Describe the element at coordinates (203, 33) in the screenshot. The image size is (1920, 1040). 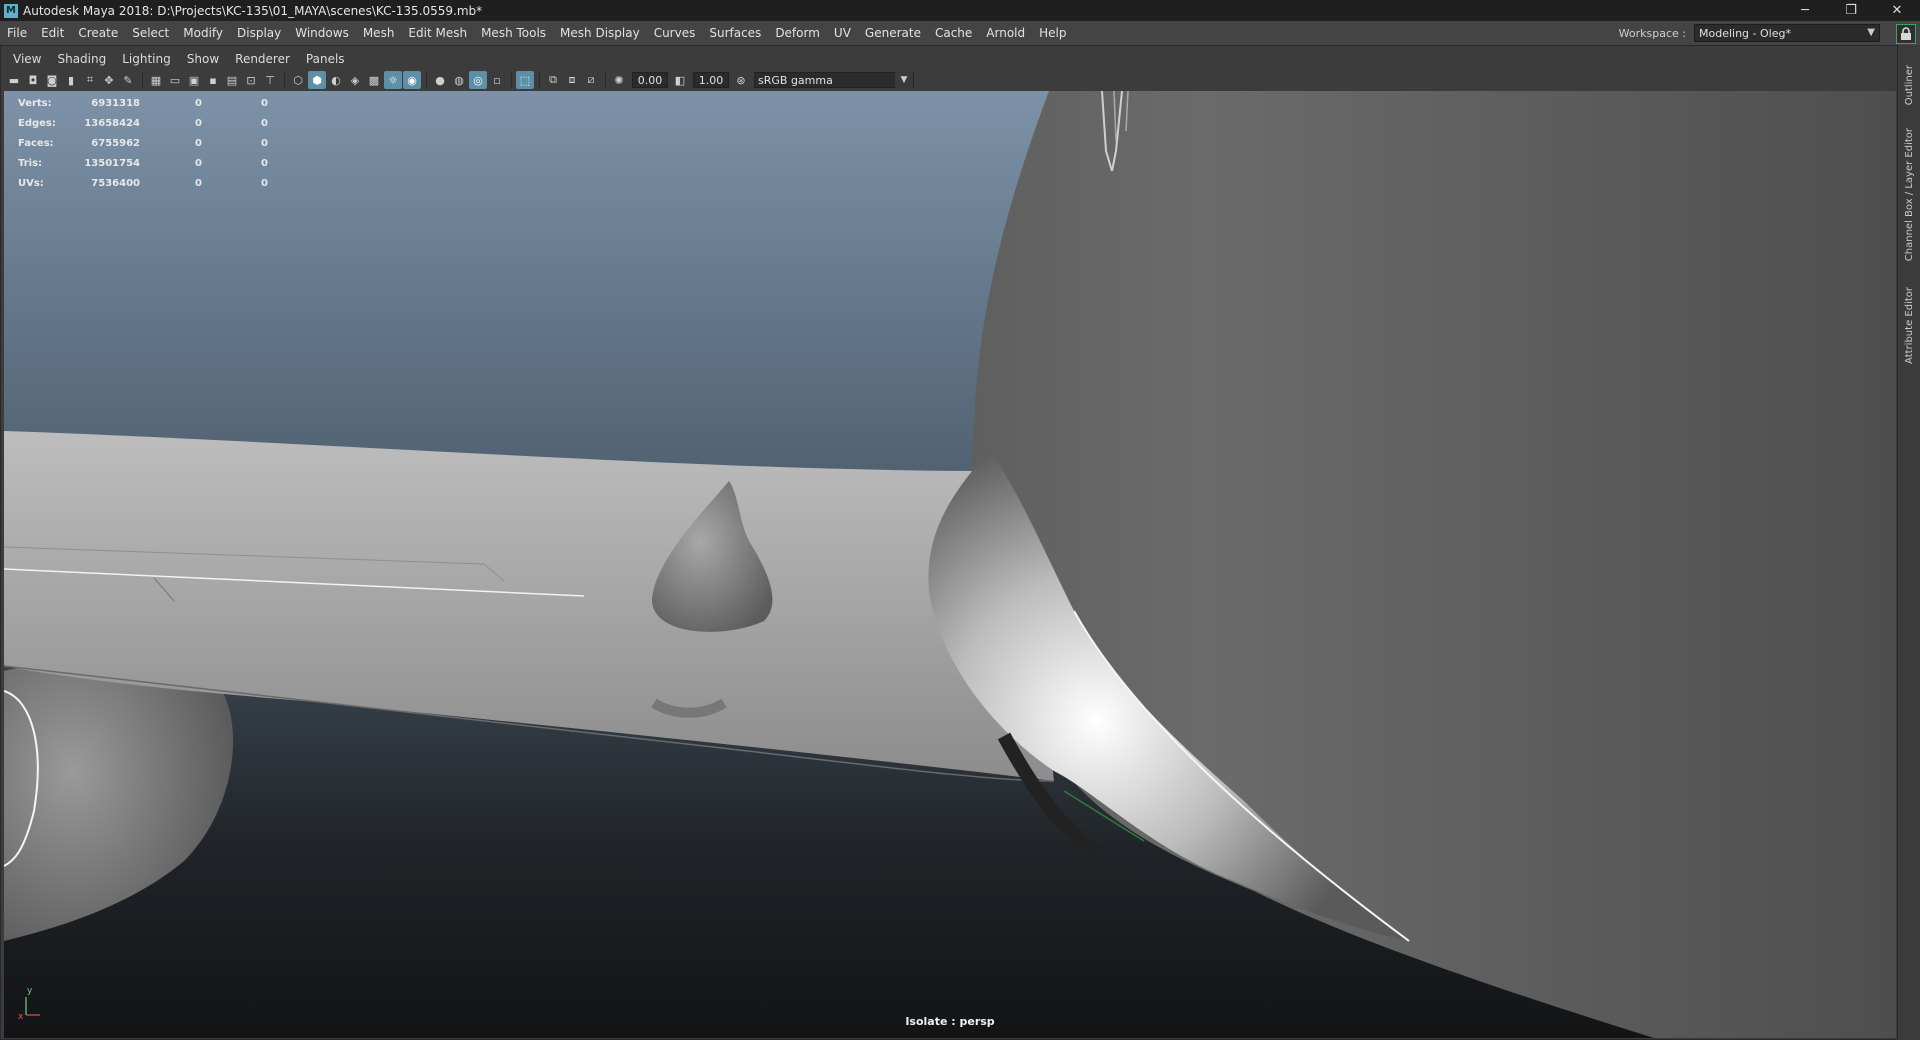
I see `menu-modify: Modify` at that location.